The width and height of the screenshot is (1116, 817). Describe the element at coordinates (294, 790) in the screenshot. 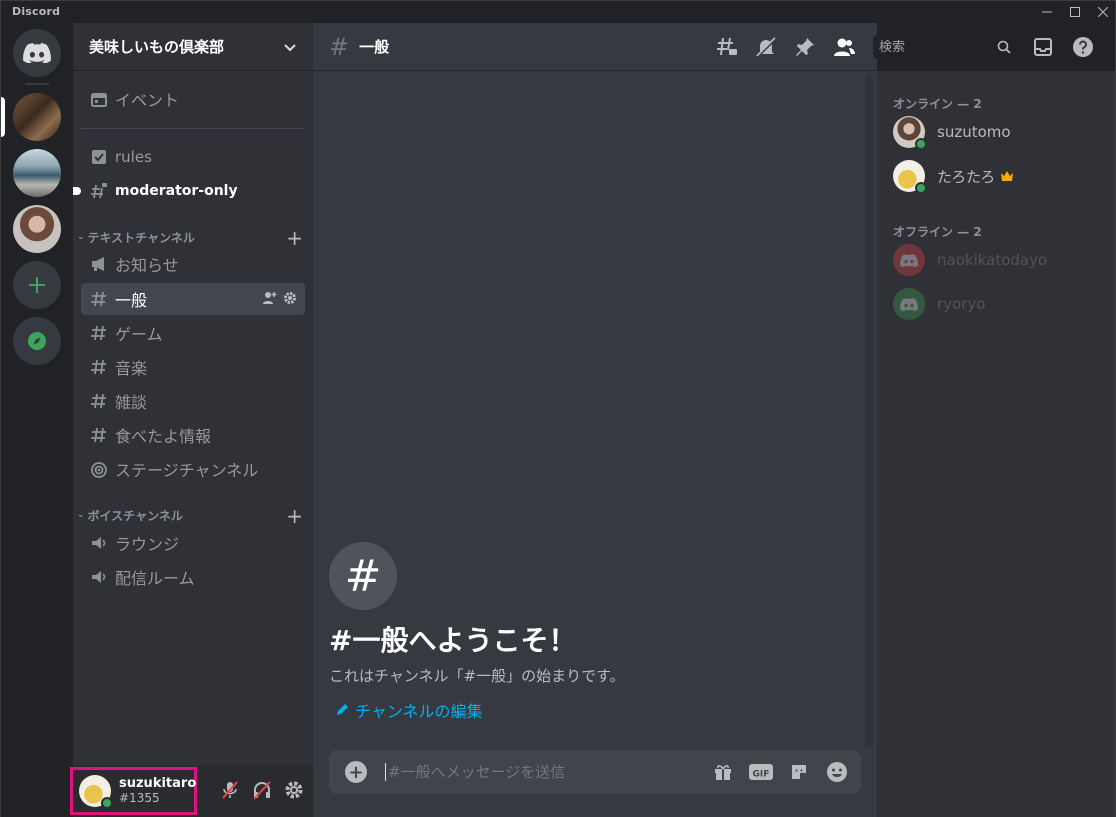

I see `user-settings-gear-icon` at that location.